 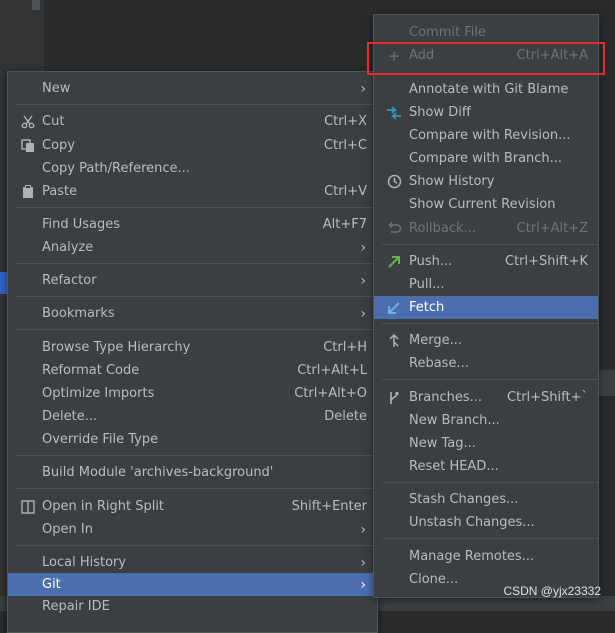 What do you see at coordinates (394, 55) in the screenshot?
I see `plus-icon: +` at bounding box center [394, 55].